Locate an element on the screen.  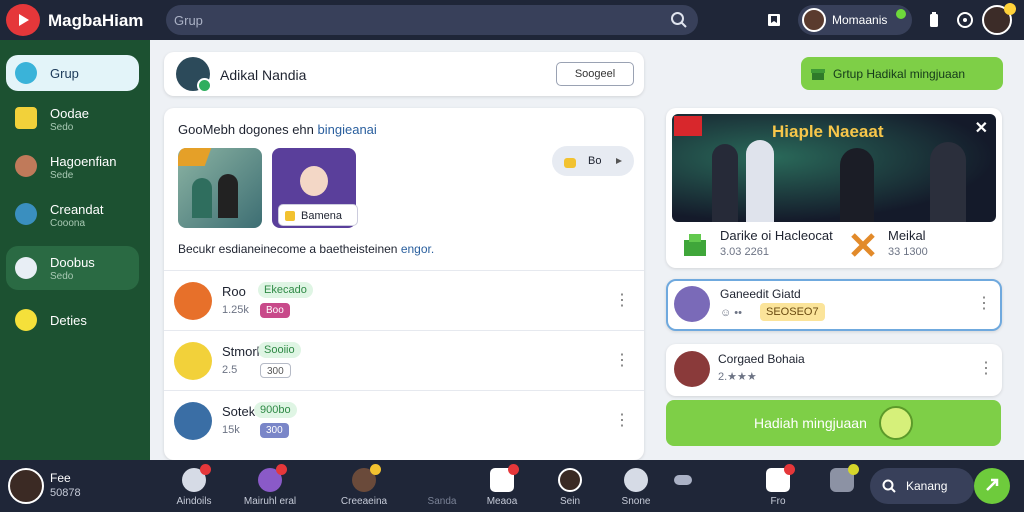
profile-avatar is located at coordinates (999, 19).